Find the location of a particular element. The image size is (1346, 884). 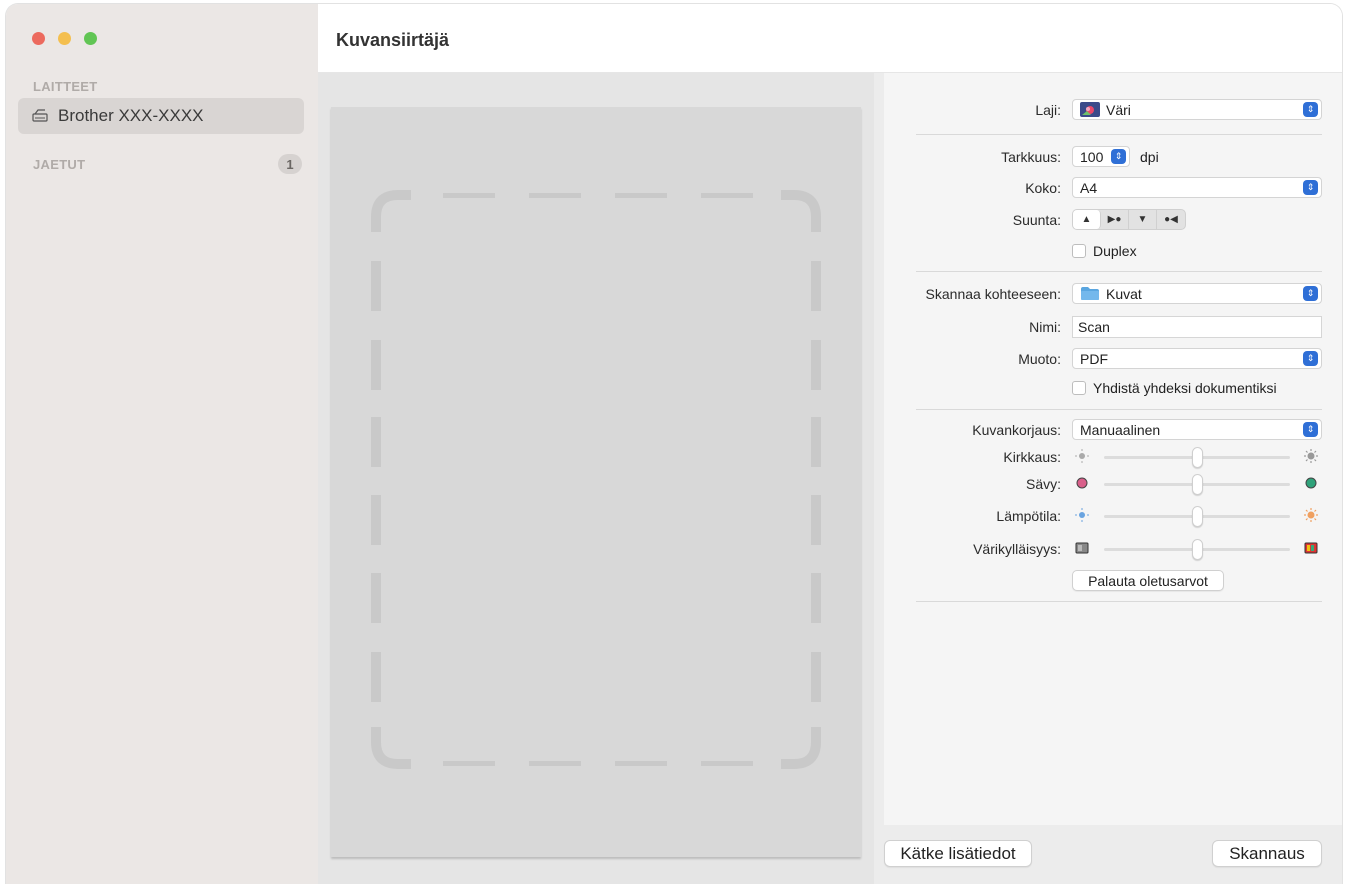

temperature-slider-thumb is located at coordinates (1197, 516).